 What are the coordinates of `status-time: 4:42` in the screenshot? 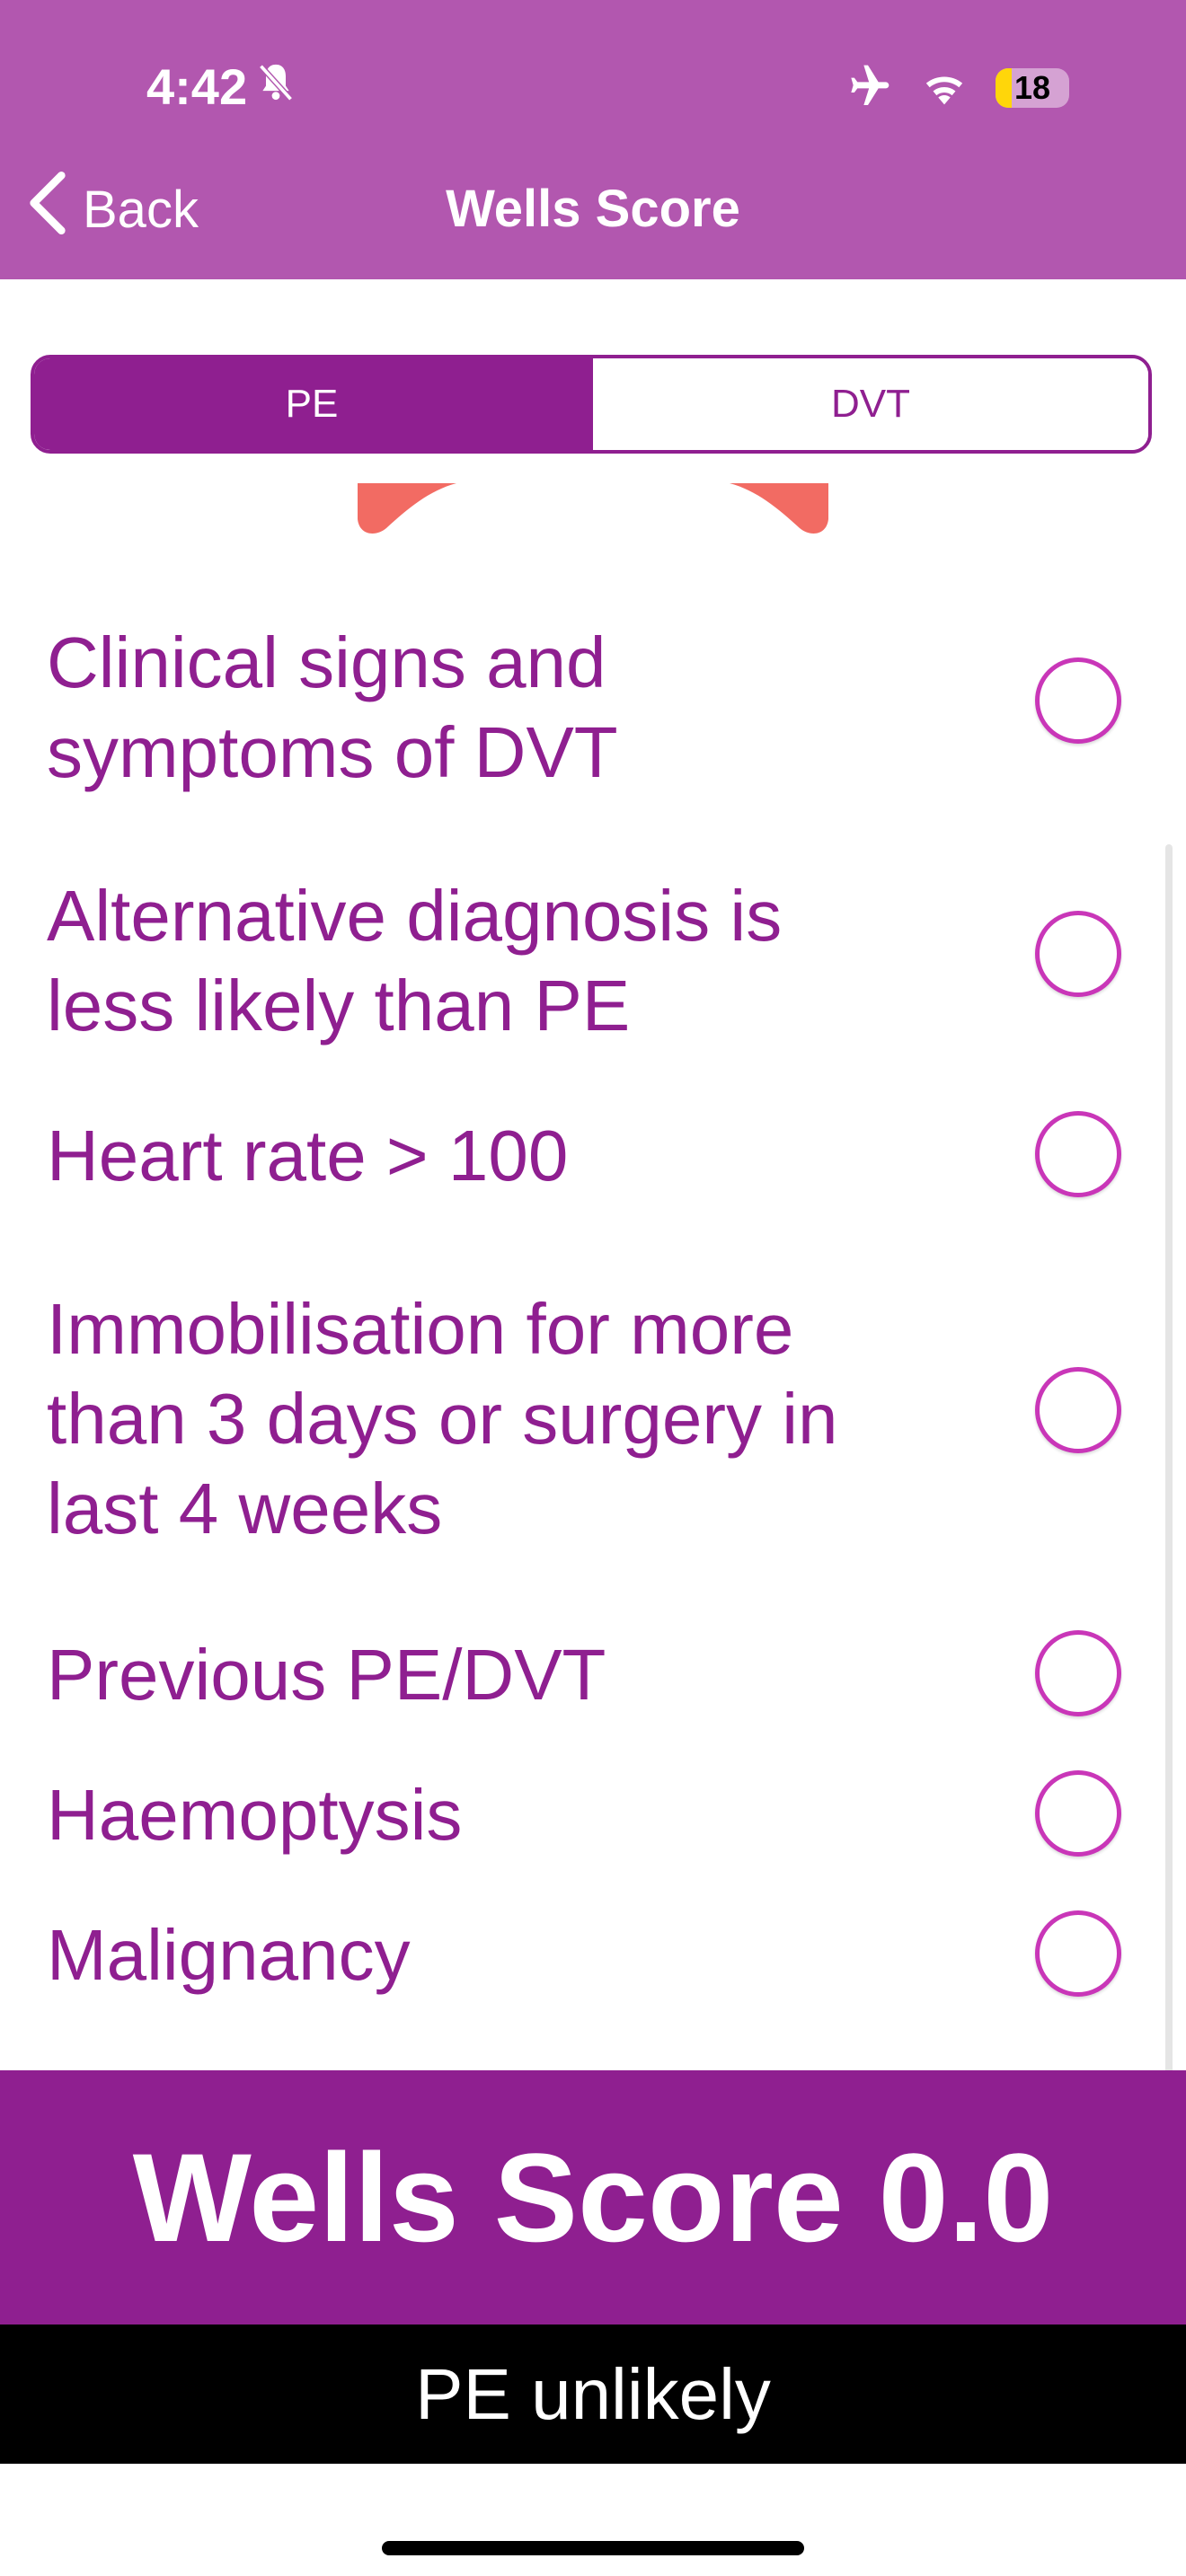 It's located at (221, 87).